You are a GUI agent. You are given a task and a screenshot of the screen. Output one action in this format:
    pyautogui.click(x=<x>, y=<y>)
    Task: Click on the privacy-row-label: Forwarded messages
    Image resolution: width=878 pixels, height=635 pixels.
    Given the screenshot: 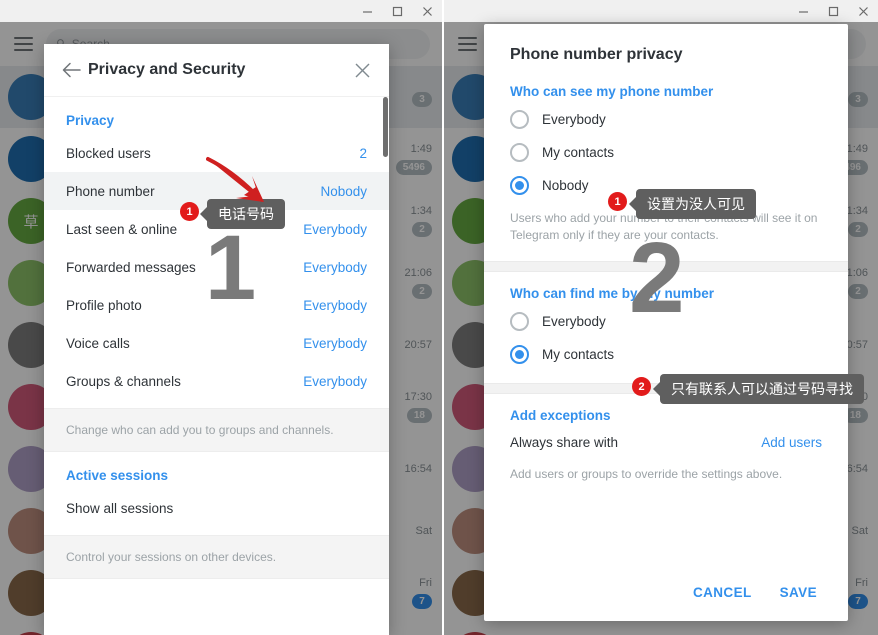 What is the action you would take?
    pyautogui.click(x=131, y=267)
    